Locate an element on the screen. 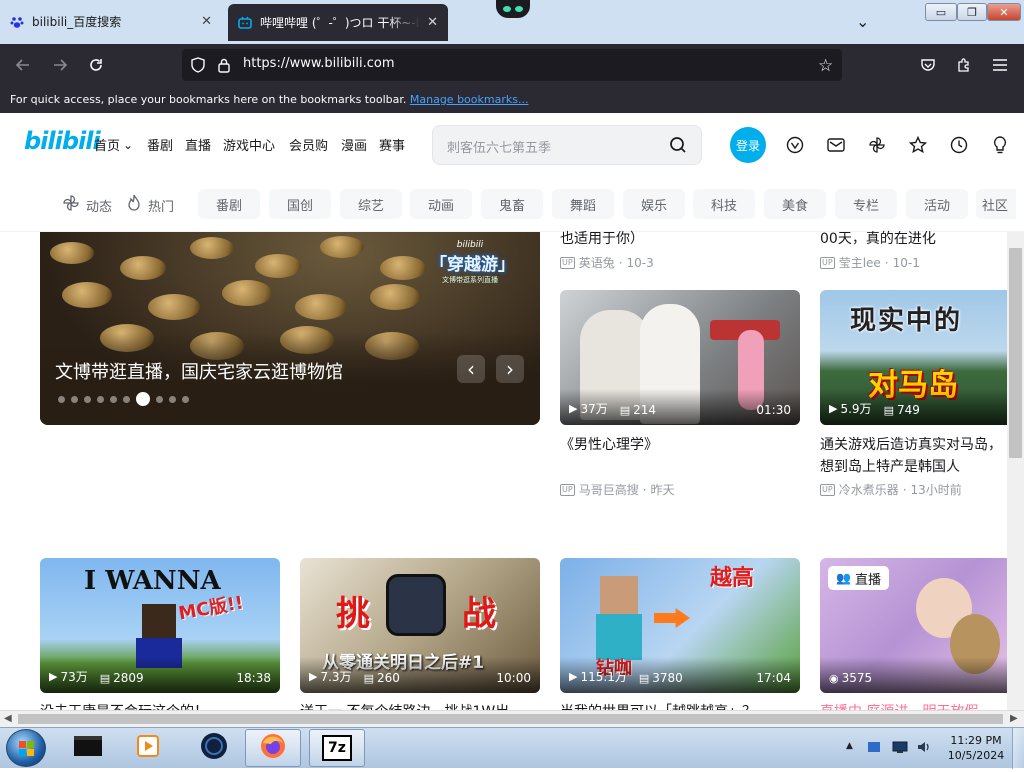  video-card-thumbnail: ▶ 37万 ▤ 214 01:30 is located at coordinates (680, 357).